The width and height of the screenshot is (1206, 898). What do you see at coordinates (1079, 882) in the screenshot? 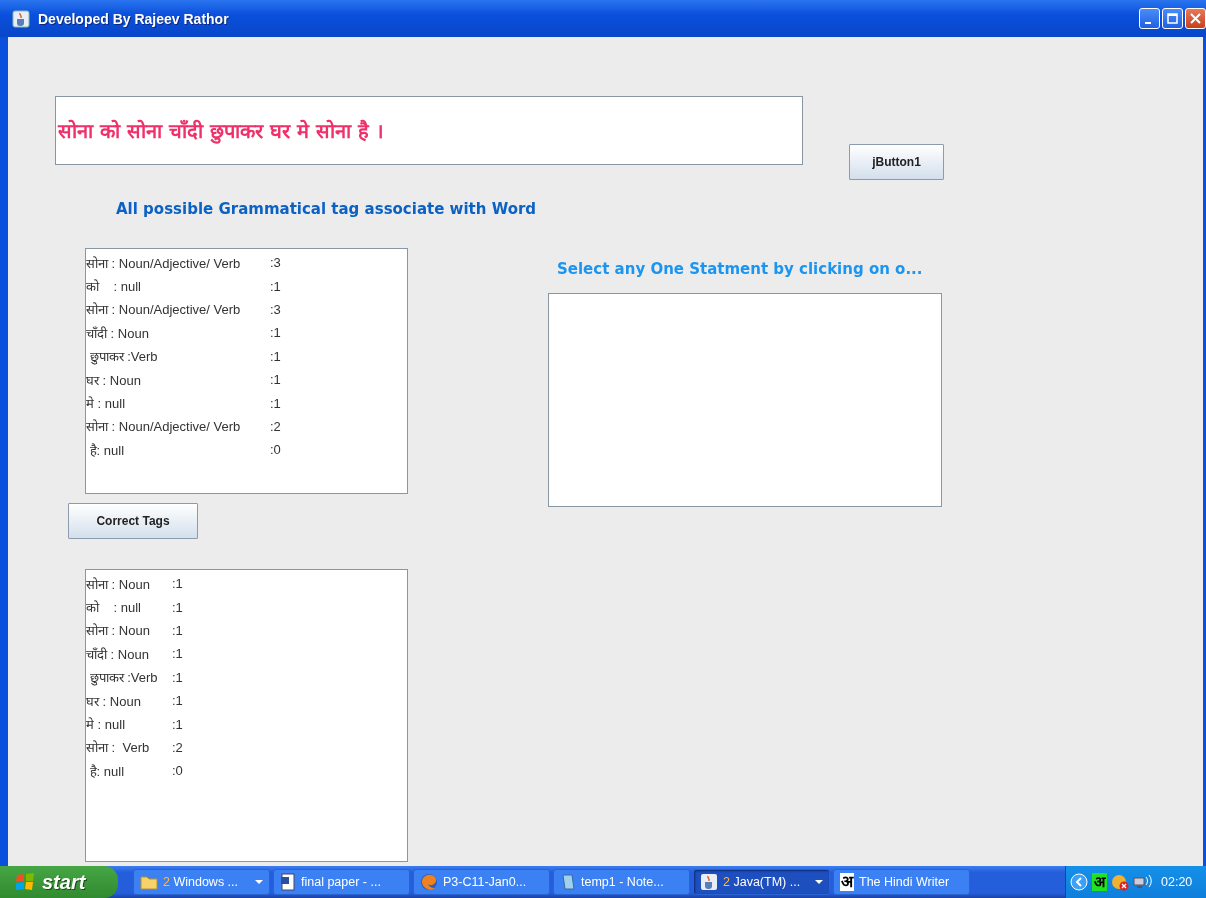
I see `chevron-left-icon` at bounding box center [1079, 882].